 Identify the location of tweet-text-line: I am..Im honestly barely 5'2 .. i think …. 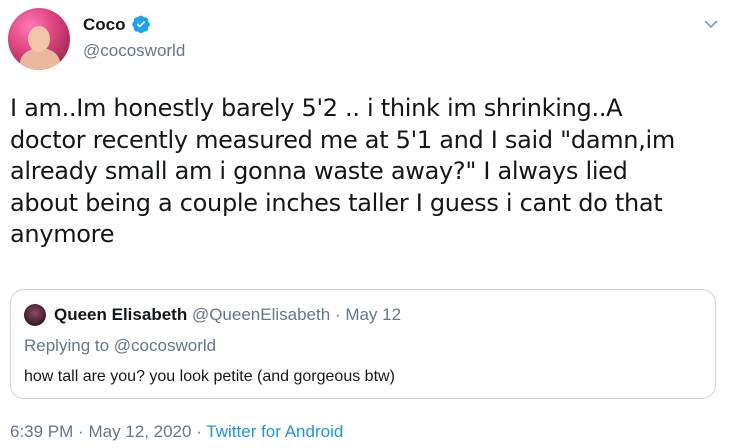
(316, 108).